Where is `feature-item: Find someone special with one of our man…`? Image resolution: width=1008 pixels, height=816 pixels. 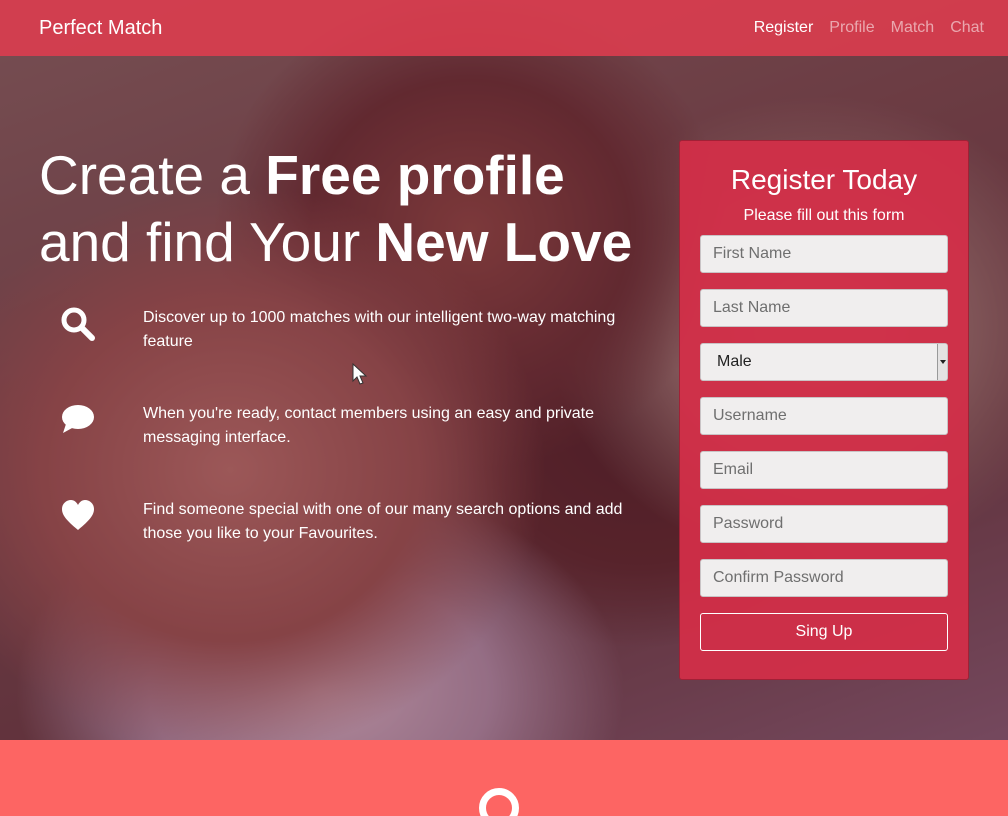
feature-item: Find someone special with one of our man… is located at coordinates (350, 546).